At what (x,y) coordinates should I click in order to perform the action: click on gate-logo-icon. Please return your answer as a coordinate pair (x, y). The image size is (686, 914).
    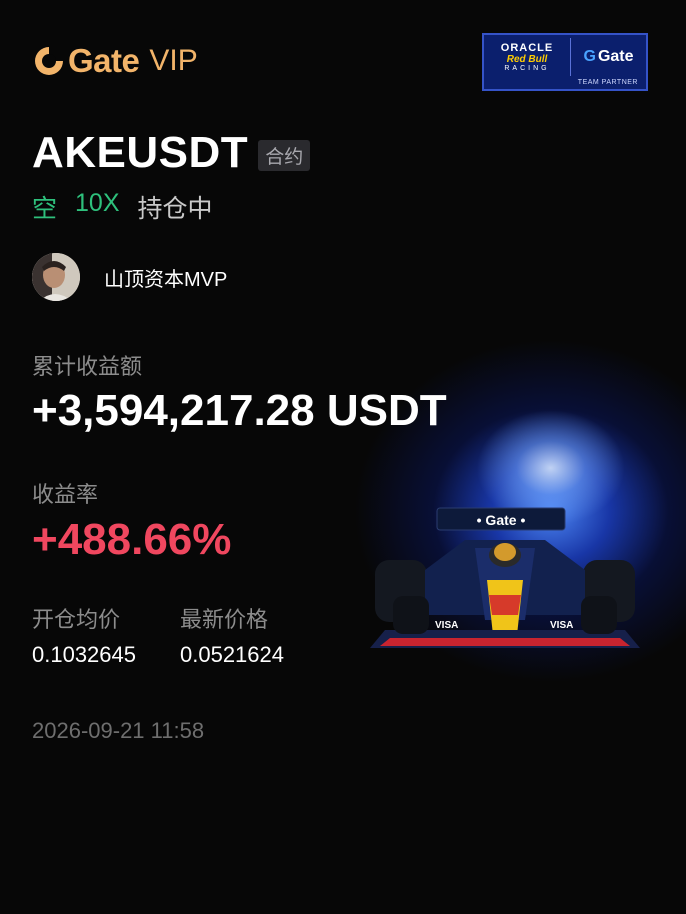
    Looking at the image, I should click on (49, 61).